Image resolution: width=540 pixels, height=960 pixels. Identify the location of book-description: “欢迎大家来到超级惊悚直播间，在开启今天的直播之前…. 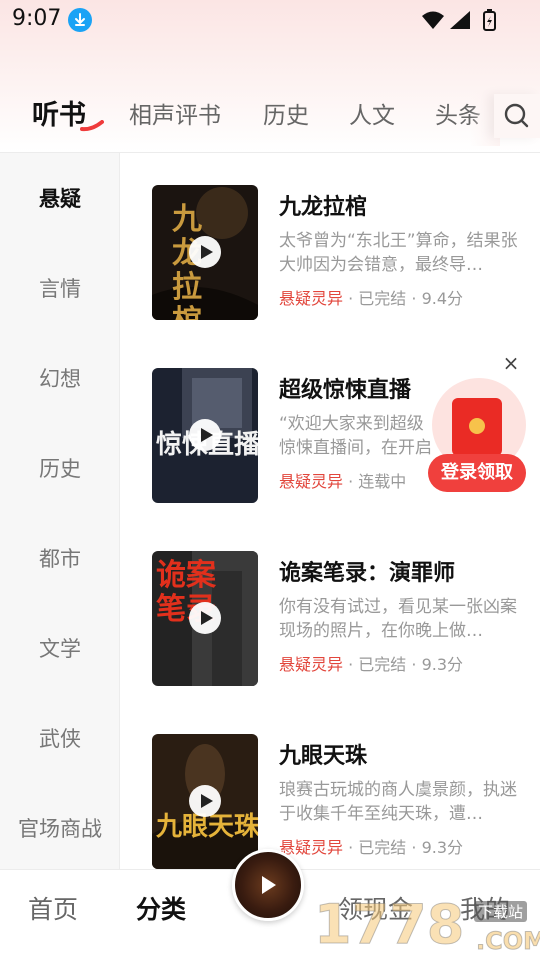
(355, 436).